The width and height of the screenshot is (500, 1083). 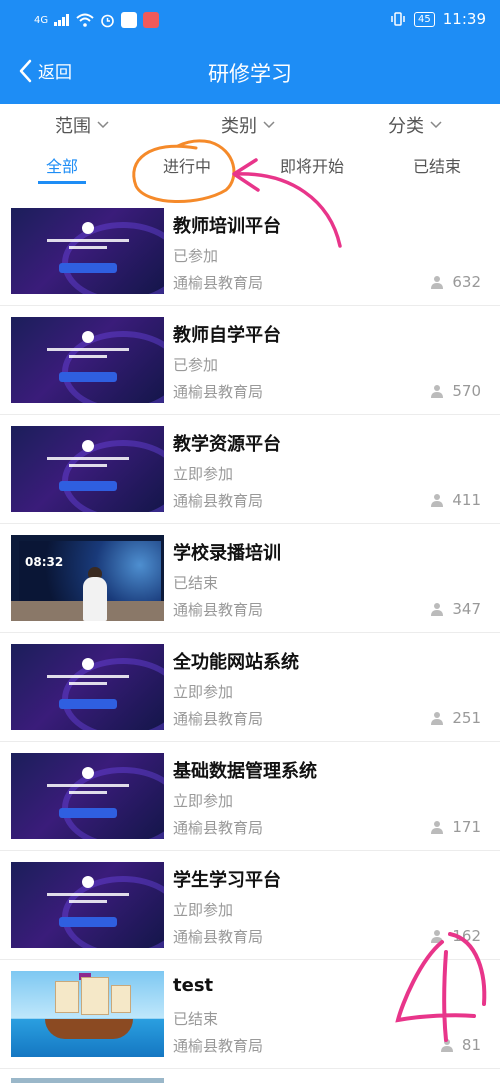 I want to click on status-bar: 4G 45 11:39, so click(x=250, y=21).